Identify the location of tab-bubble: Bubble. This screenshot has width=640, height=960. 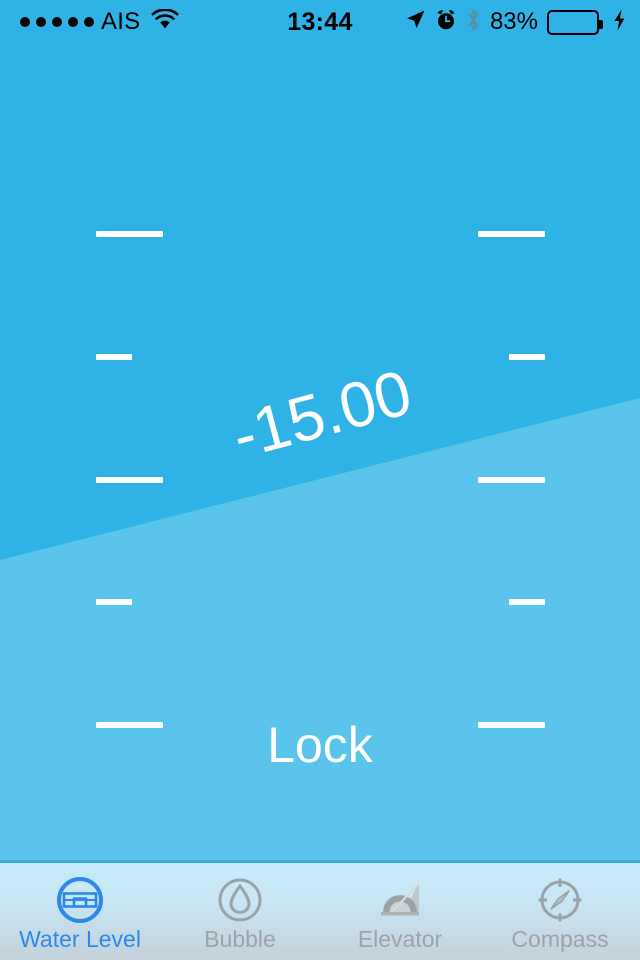
(240, 911).